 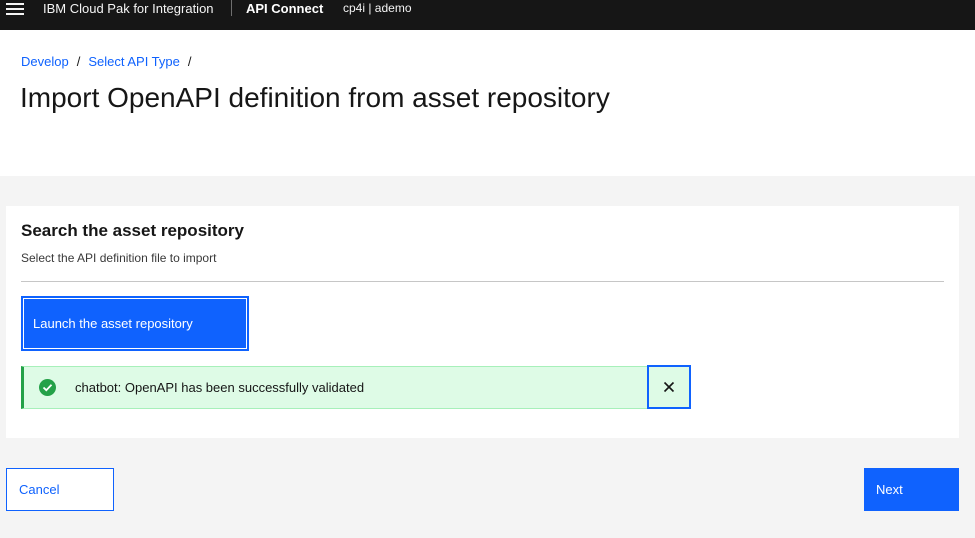 I want to click on cancel-button: Cancel, so click(x=60, y=489).